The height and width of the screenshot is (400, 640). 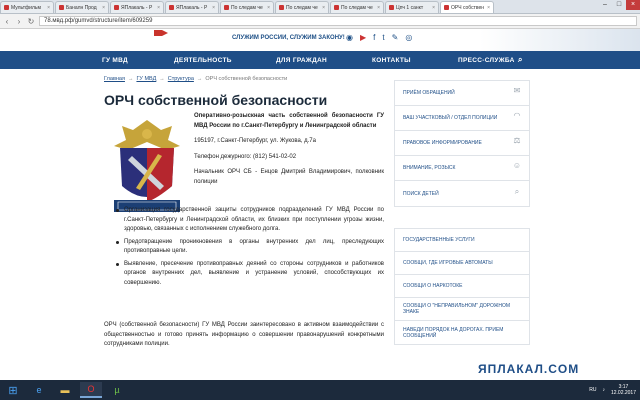 I want to click on sidebar-item-appeals: ПРИЁМ ОБРАЩЕНИЙ ✉, so click(x=462, y=93).